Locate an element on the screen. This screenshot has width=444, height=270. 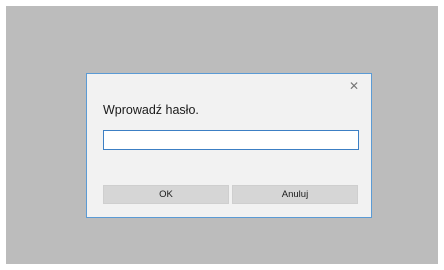
cancel-button: Anuluj is located at coordinates (295, 194).